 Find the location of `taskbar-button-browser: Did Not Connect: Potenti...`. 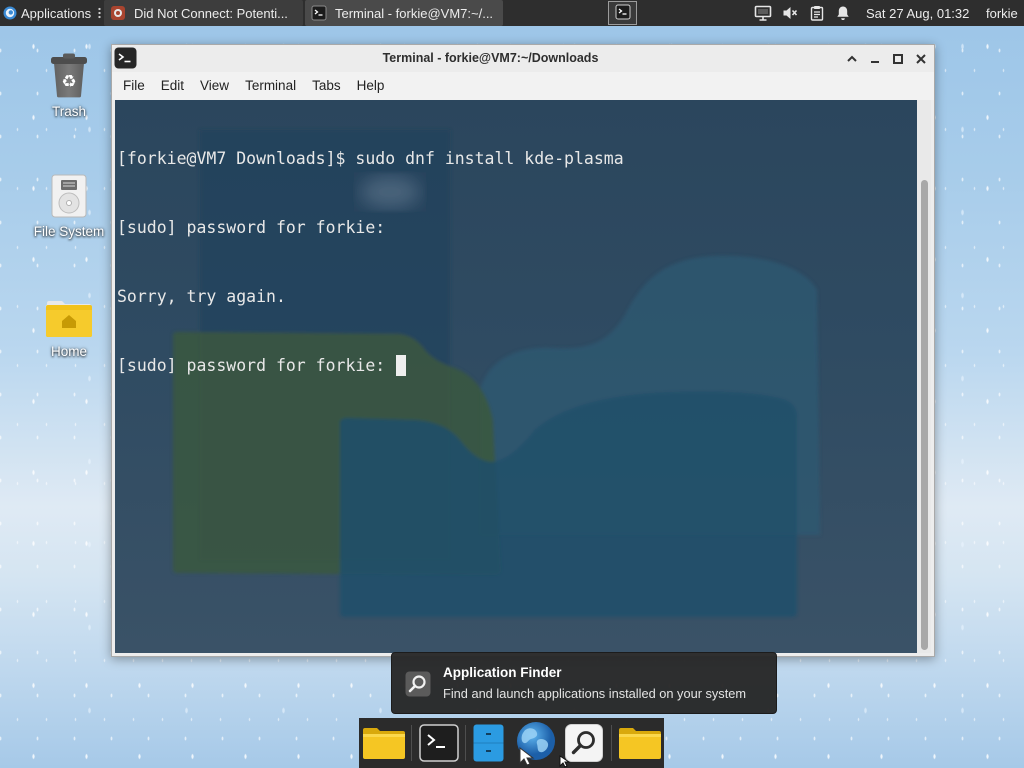

taskbar-button-browser: Did Not Connect: Potenti... is located at coordinates (203, 13).